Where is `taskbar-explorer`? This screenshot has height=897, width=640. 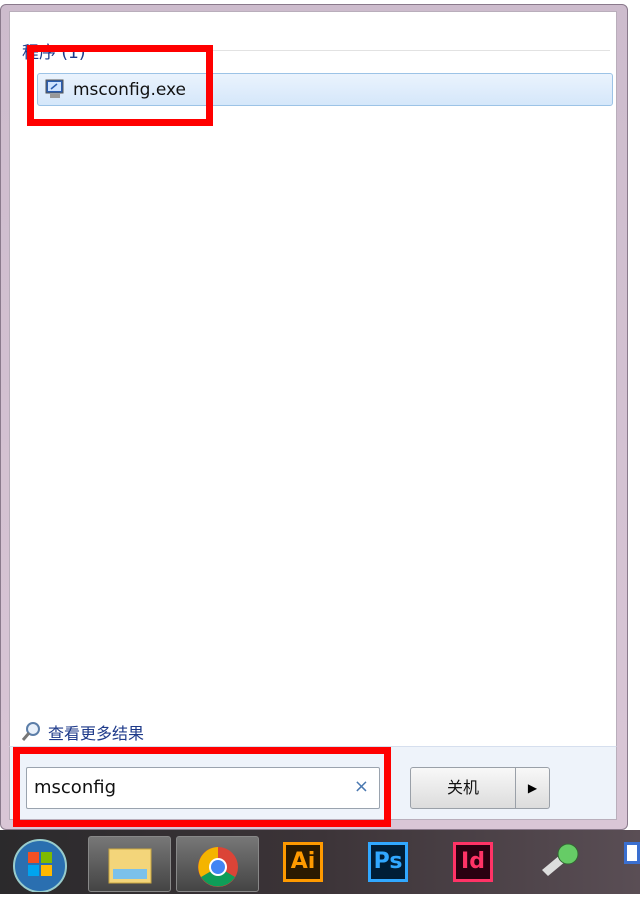
taskbar-explorer is located at coordinates (129, 864).